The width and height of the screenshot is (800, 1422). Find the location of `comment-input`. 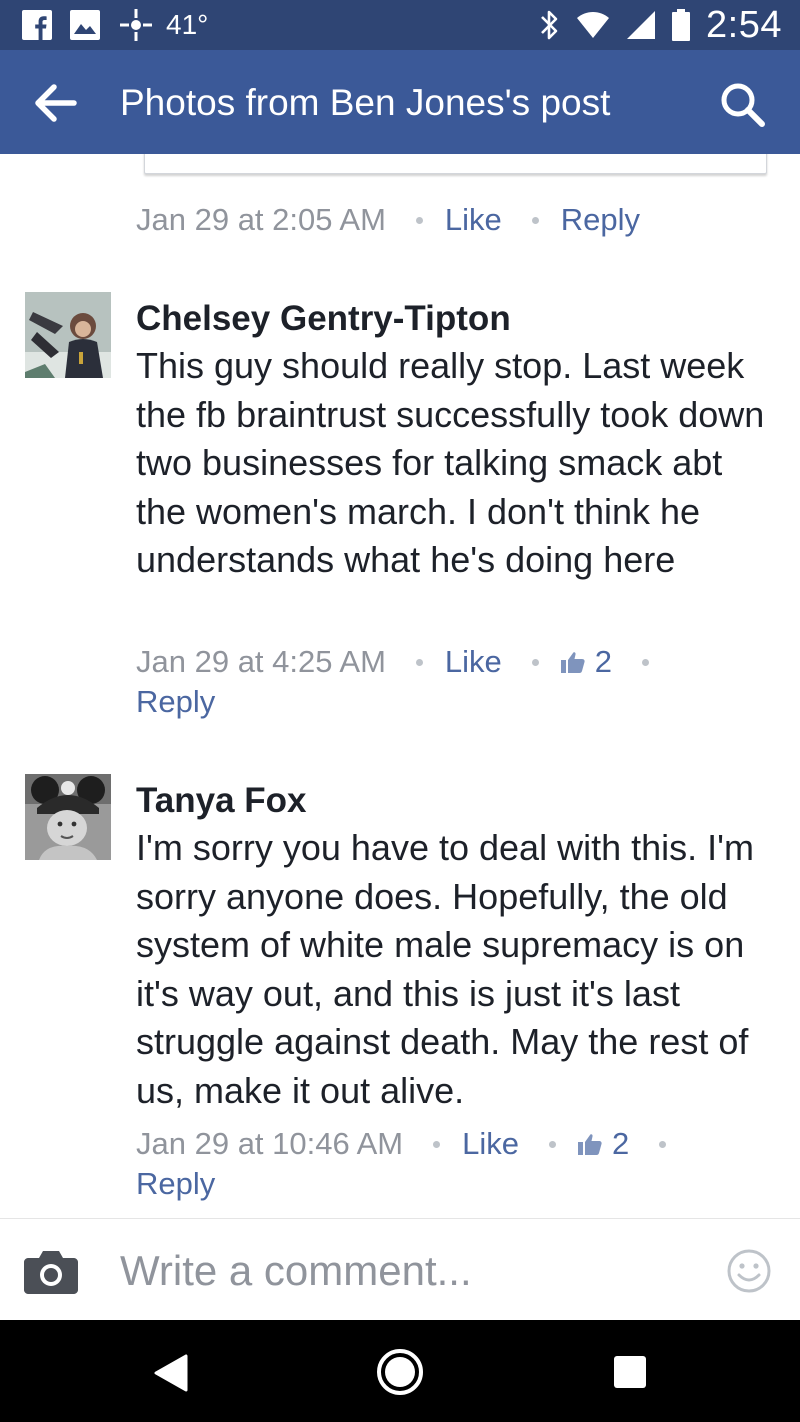

comment-input is located at coordinates (410, 1271).